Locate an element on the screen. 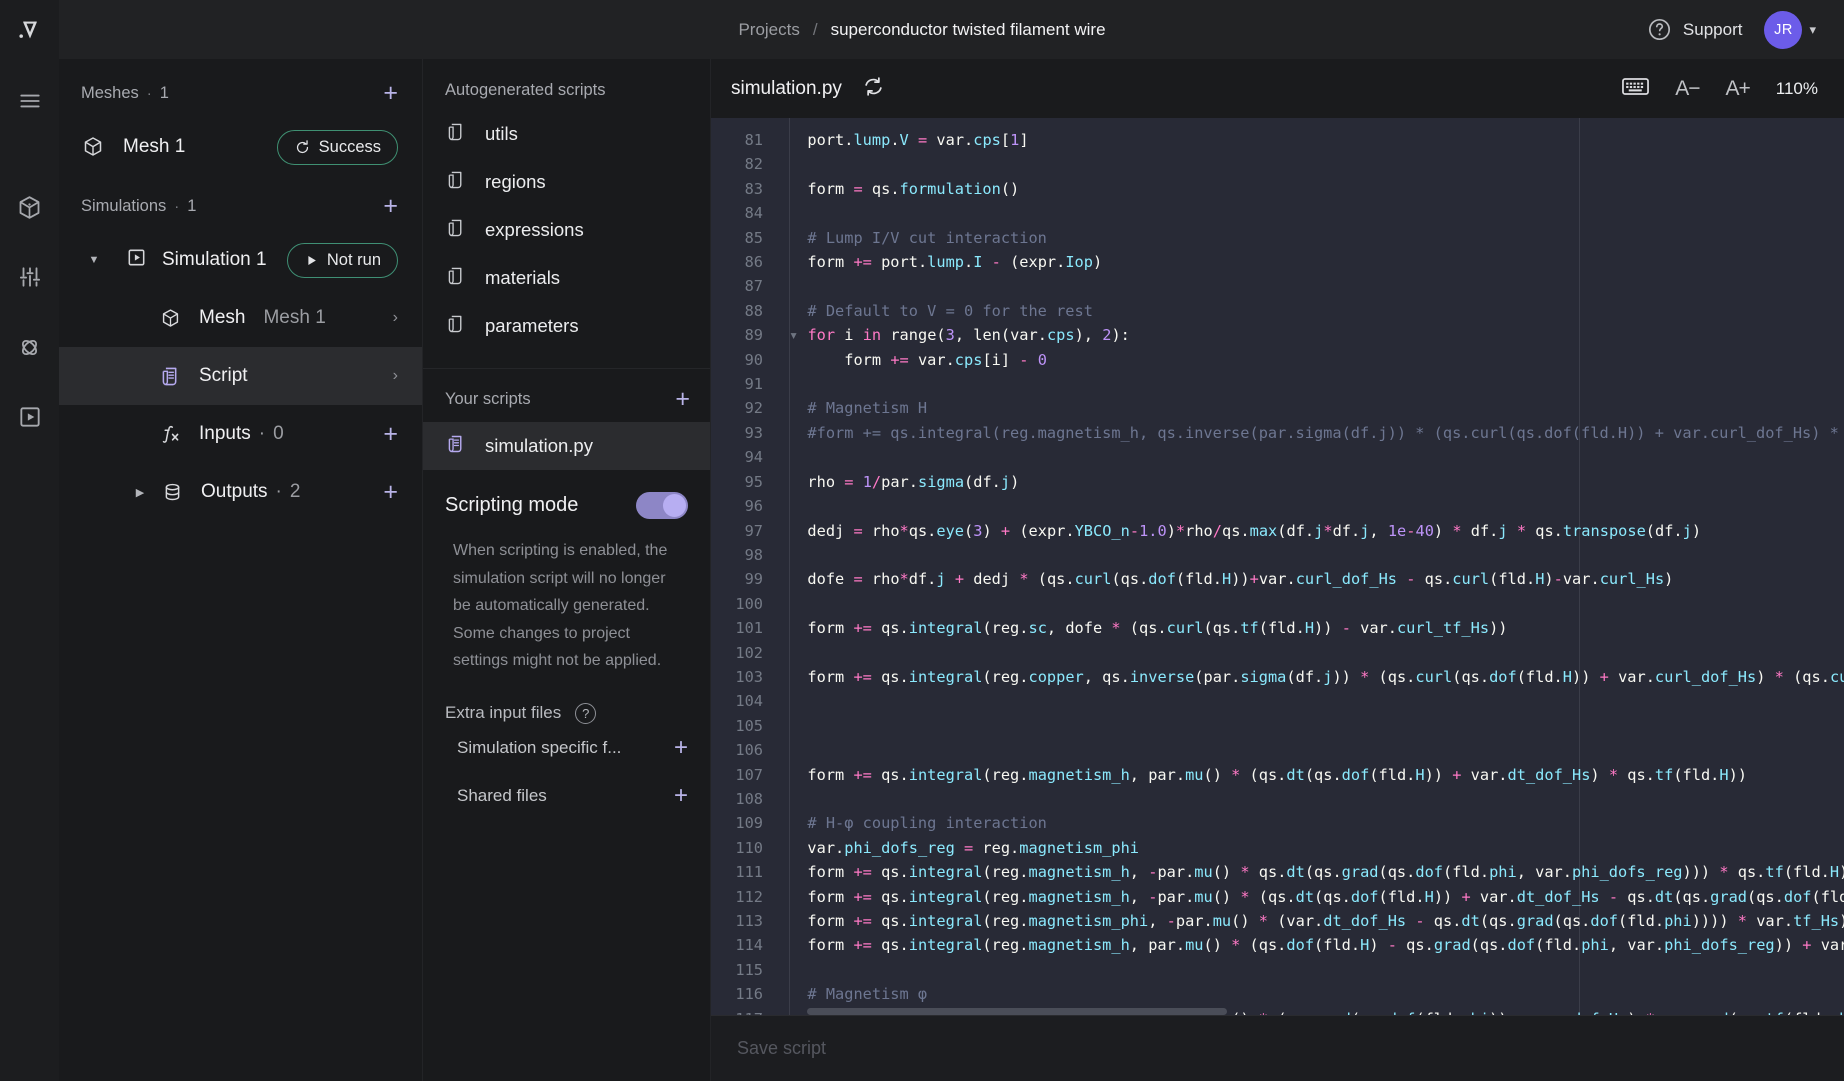 The height and width of the screenshot is (1081, 1844). play-box-glyph is located at coordinates (136, 257).